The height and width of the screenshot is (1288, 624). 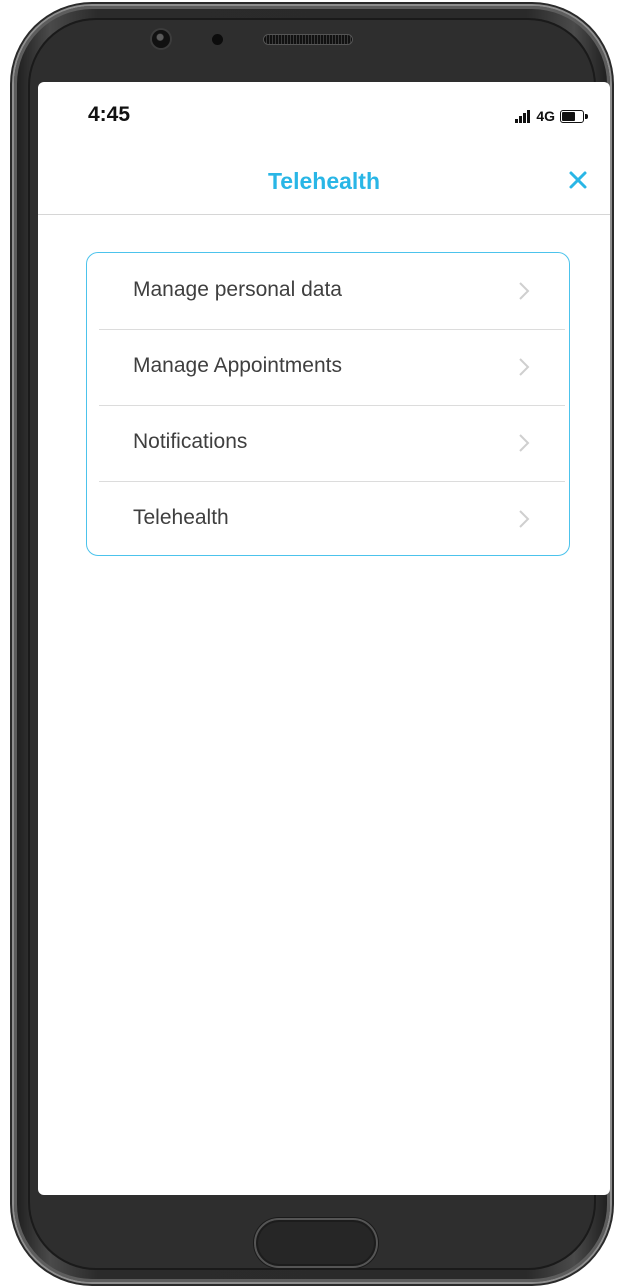 What do you see at coordinates (109, 114) in the screenshot?
I see `status-time: 4:45` at bounding box center [109, 114].